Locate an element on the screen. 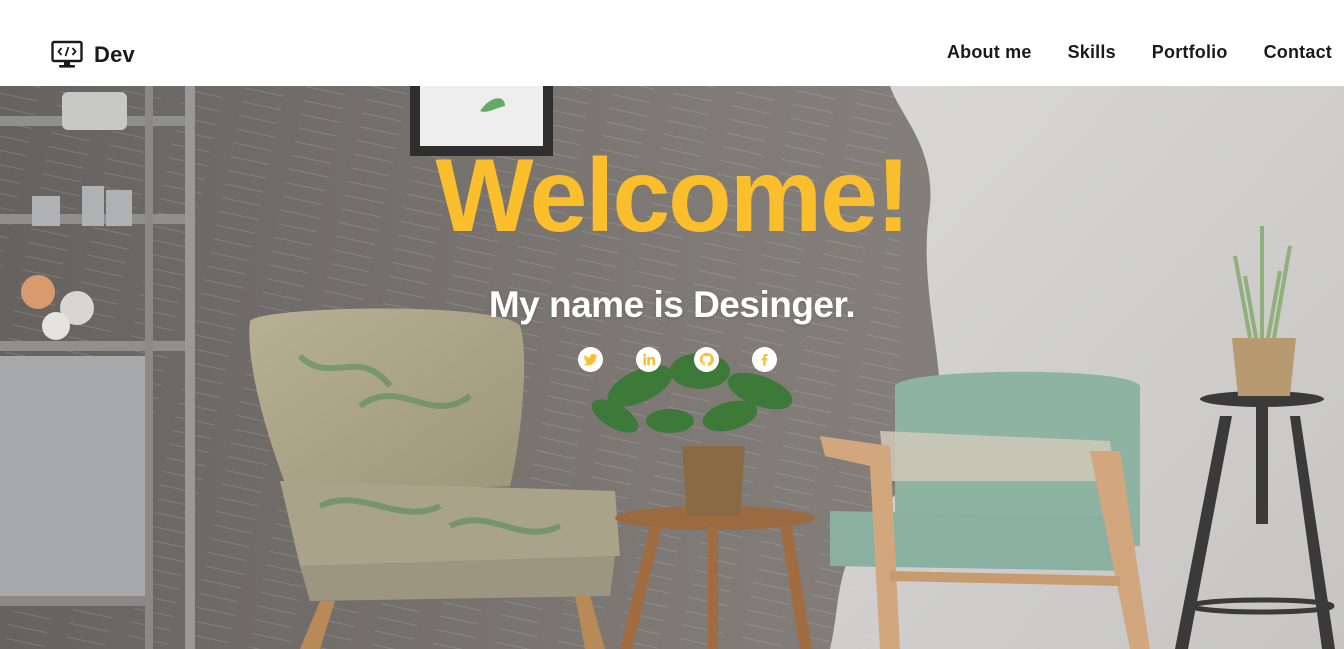 The width and height of the screenshot is (1344, 649). nav-item-contact: Contact is located at coordinates (1298, 52).